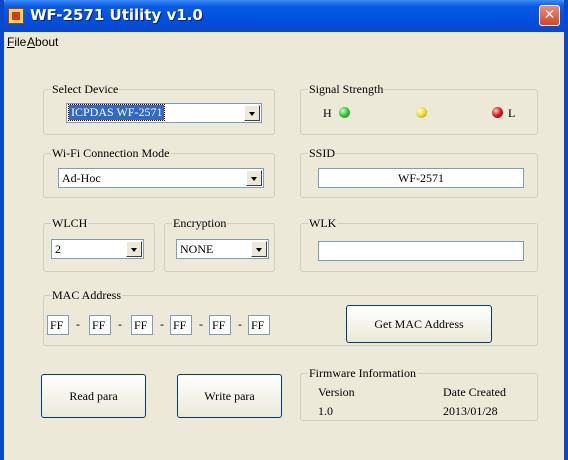 The height and width of the screenshot is (460, 568). What do you see at coordinates (566, 230) in the screenshot?
I see `window-border-right` at bounding box center [566, 230].